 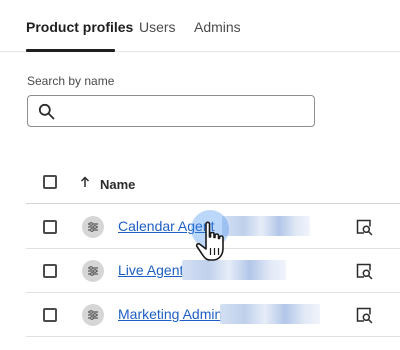 I want to click on search-input, so click(x=186, y=111).